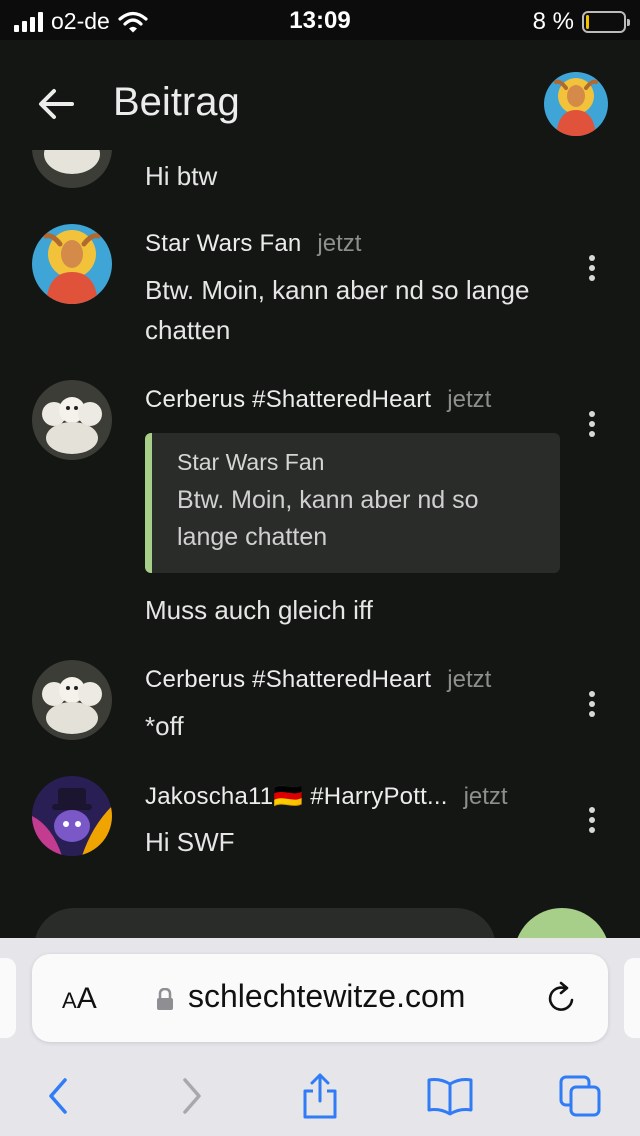  I want to click on bookmarks-button, so click(450, 1096).